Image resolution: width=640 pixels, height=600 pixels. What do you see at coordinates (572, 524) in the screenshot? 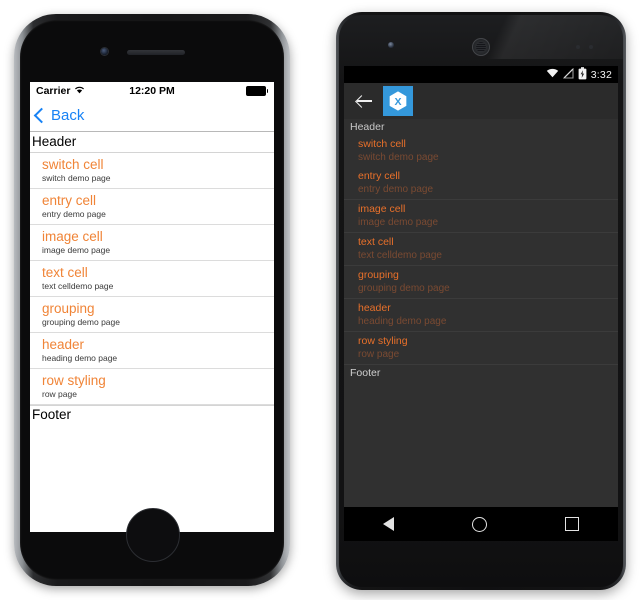
I see `nav-recents-square-icon` at bounding box center [572, 524].